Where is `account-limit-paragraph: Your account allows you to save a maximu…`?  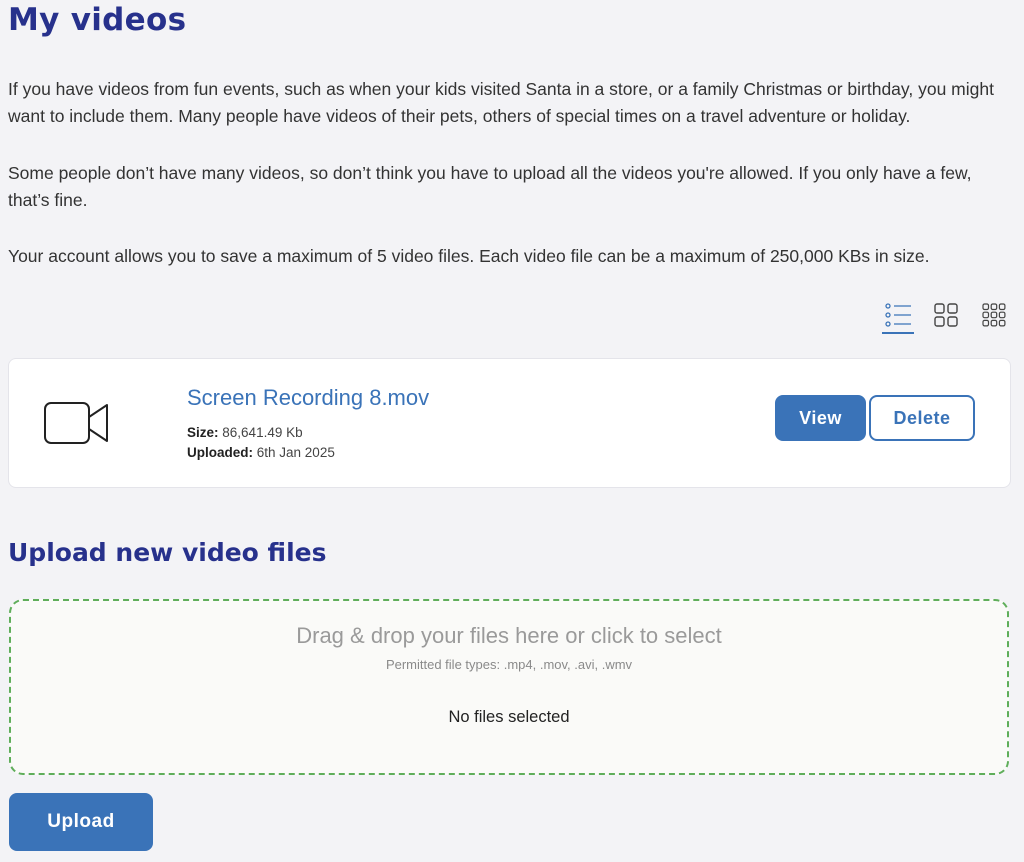 account-limit-paragraph: Your account allows you to save a maximu… is located at coordinates (469, 256).